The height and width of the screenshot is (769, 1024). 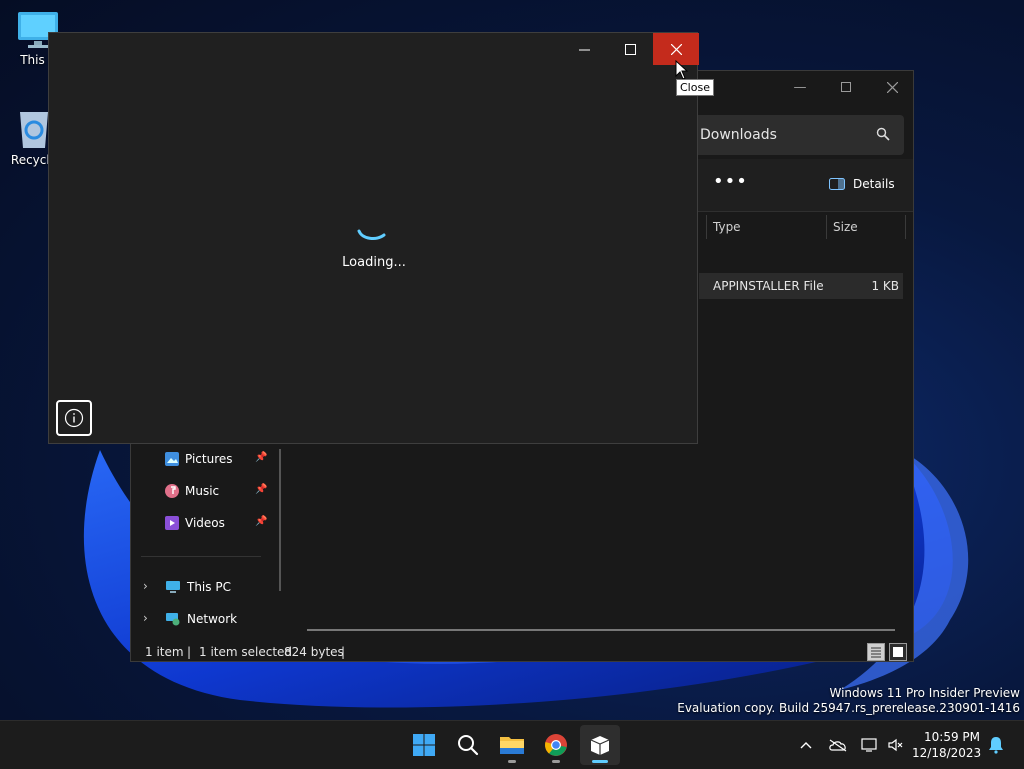 What do you see at coordinates (738, 135) in the screenshot?
I see `search-box-text: Downloads` at bounding box center [738, 135].